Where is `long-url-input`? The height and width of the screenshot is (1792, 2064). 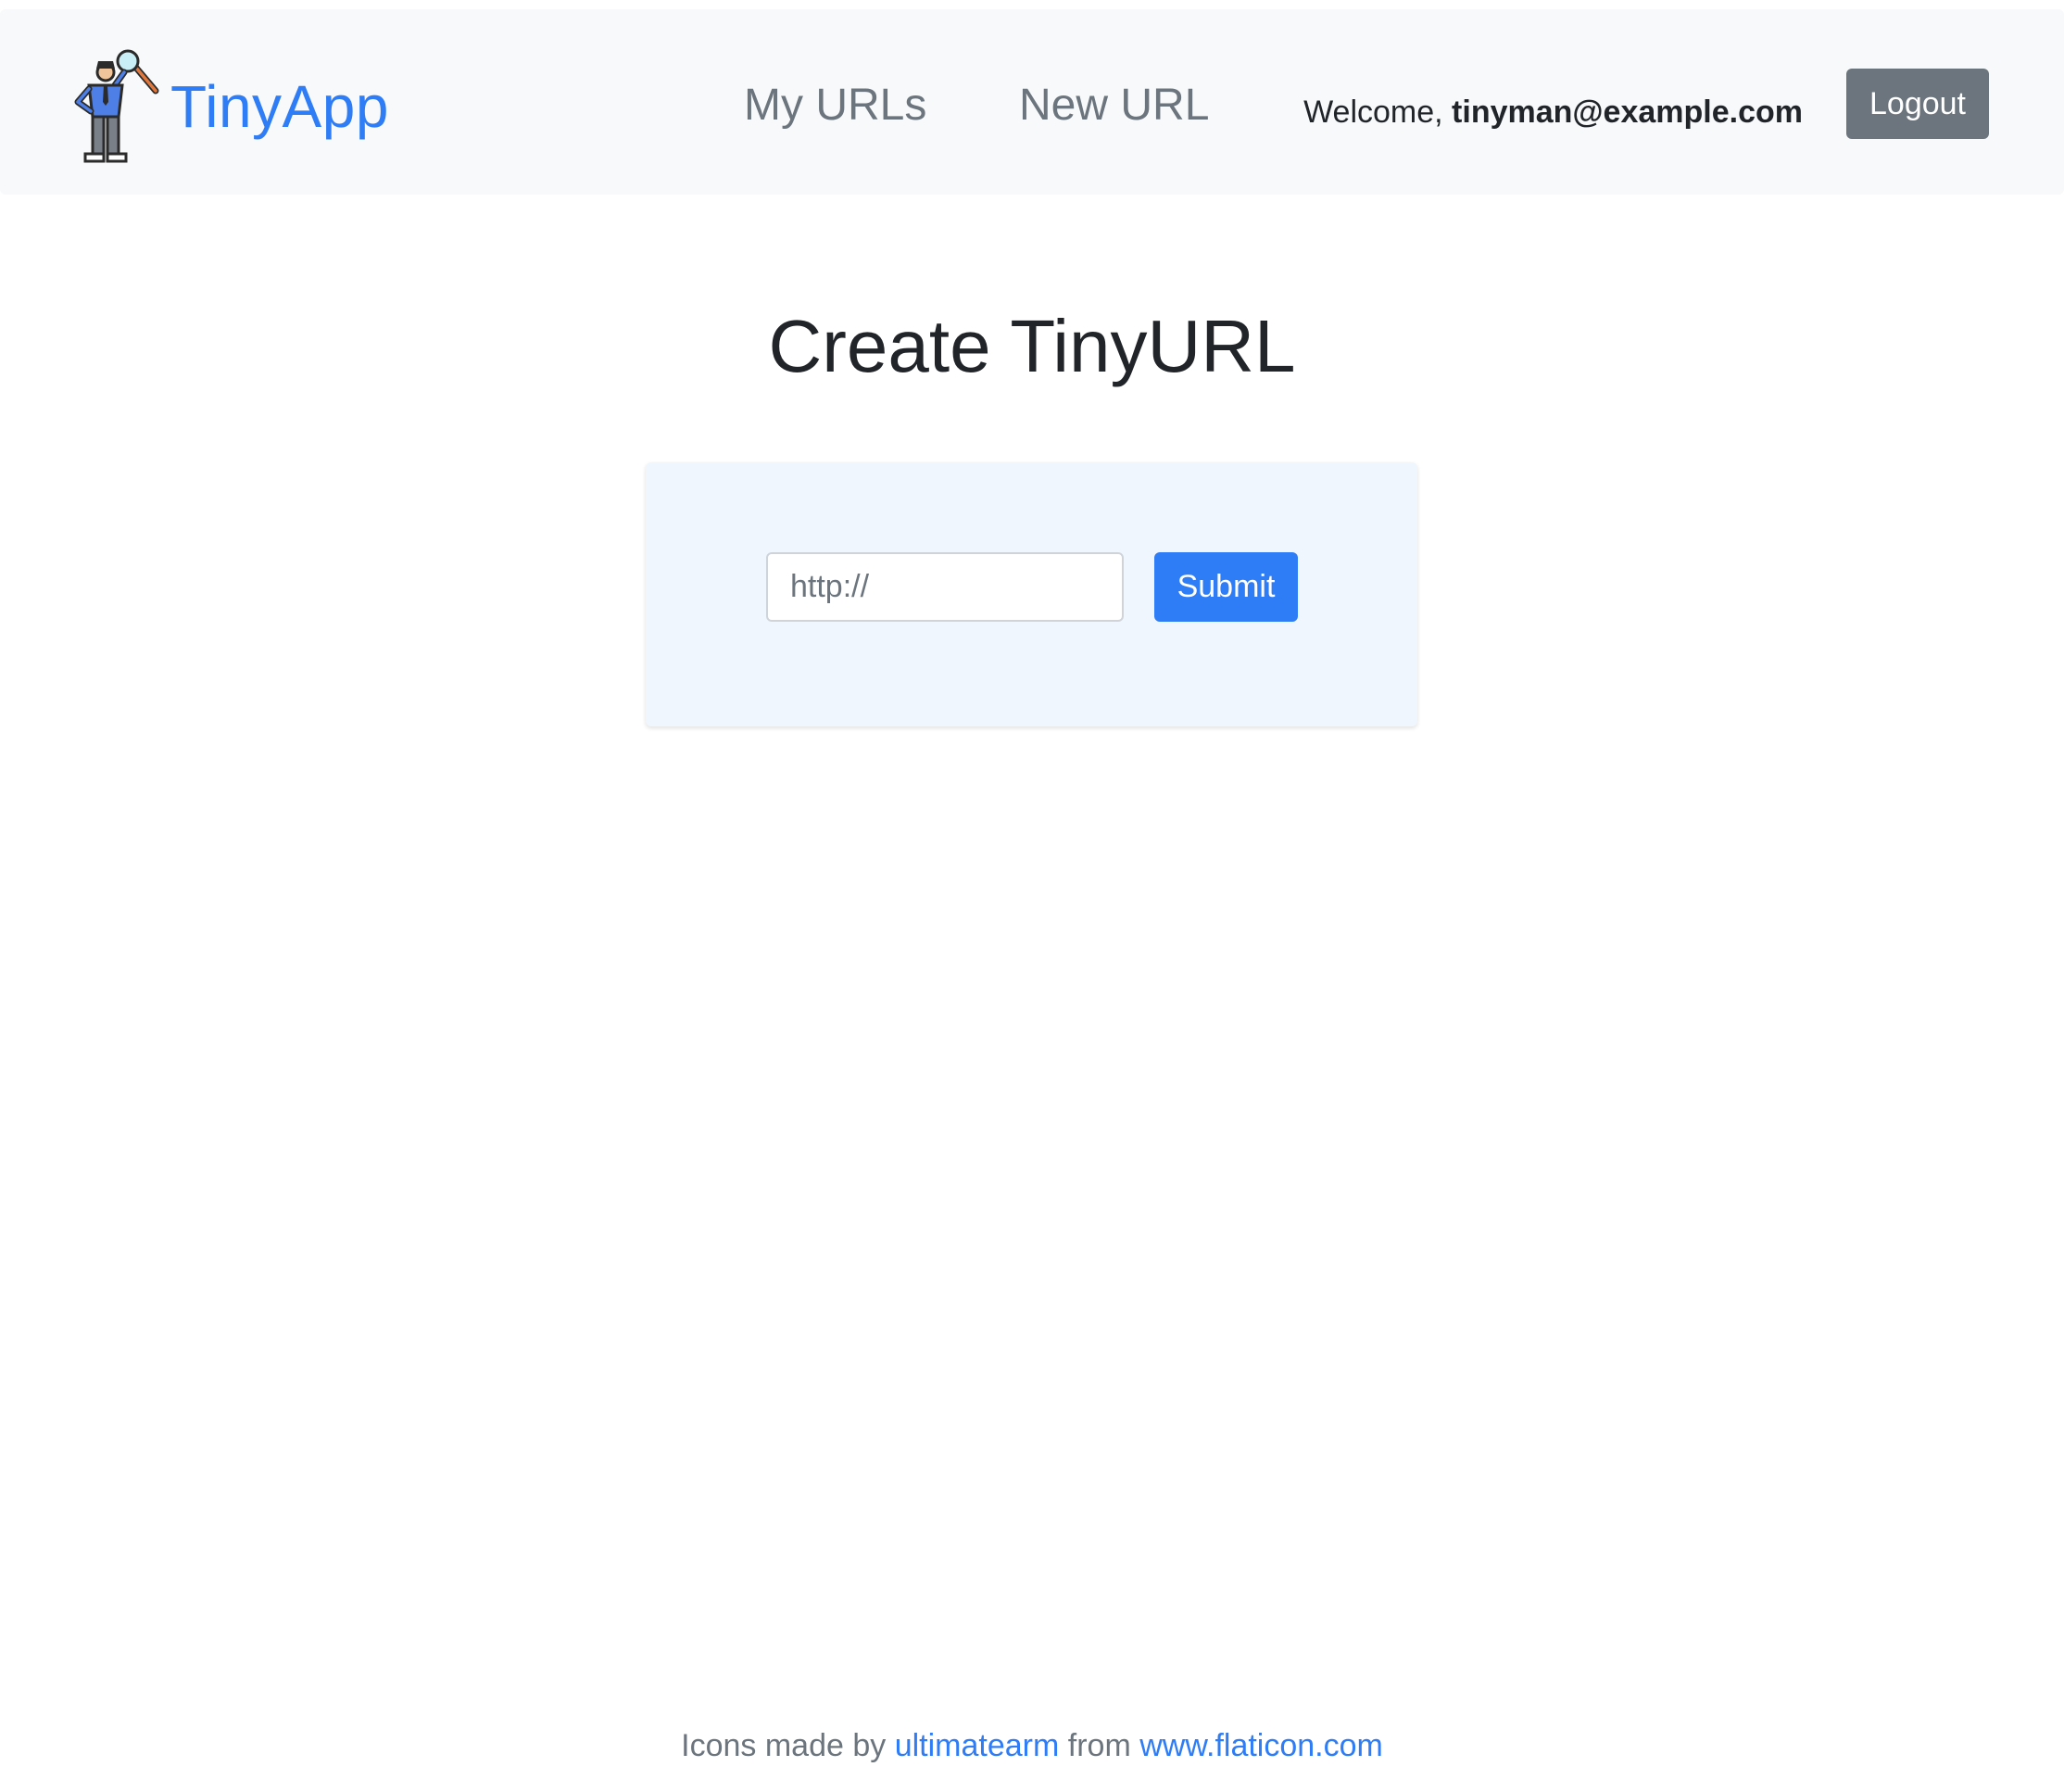 long-url-input is located at coordinates (945, 587).